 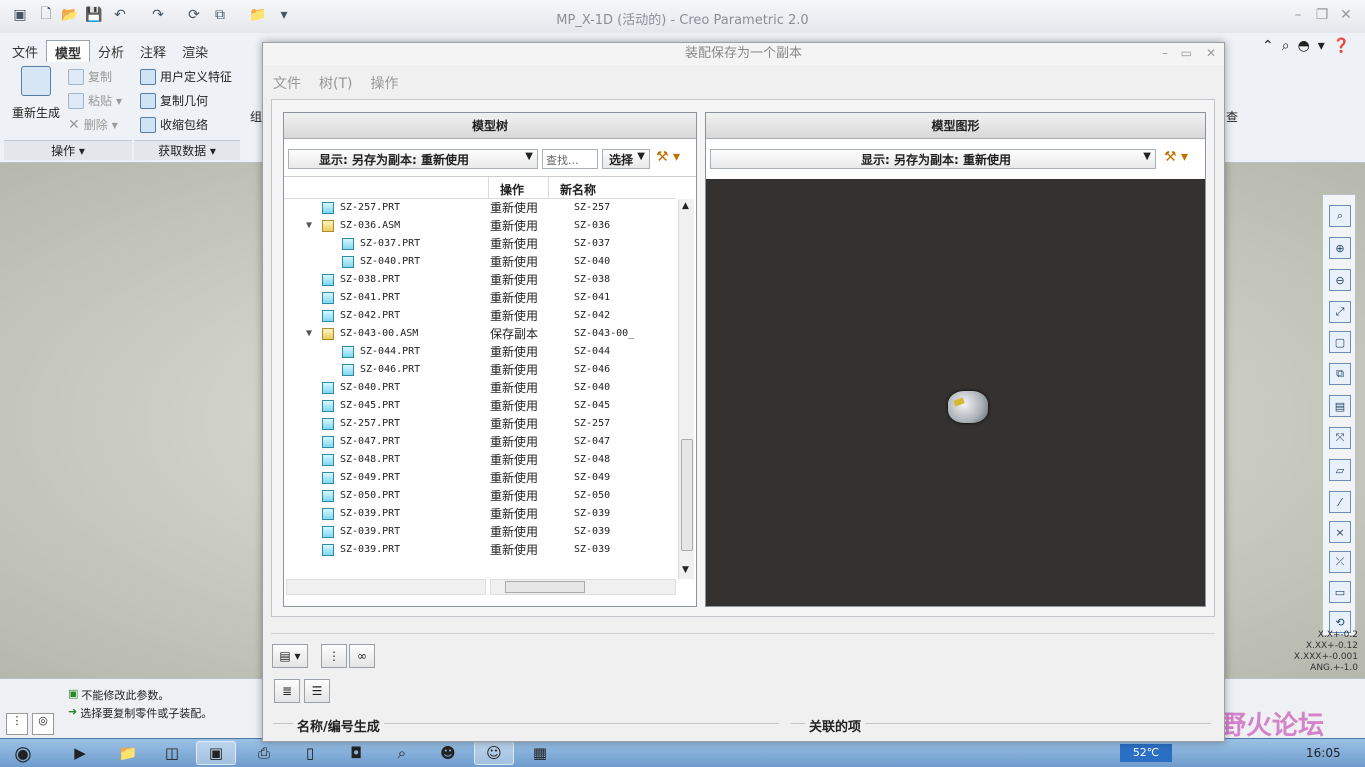 What do you see at coordinates (480, 334) in the screenshot?
I see `tree-row: ▼ SZ-043-00.ASM 保存副本 SZ-043-00_` at bounding box center [480, 334].